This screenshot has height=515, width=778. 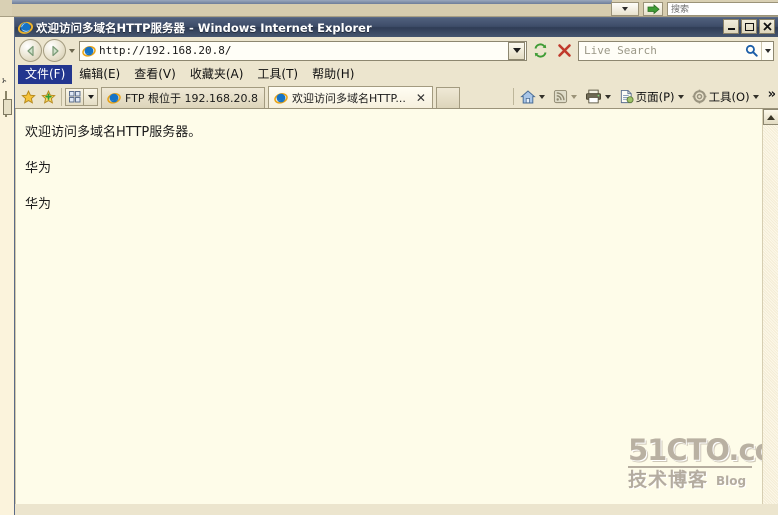 I want to click on address-dropdown-button, so click(x=516, y=50).